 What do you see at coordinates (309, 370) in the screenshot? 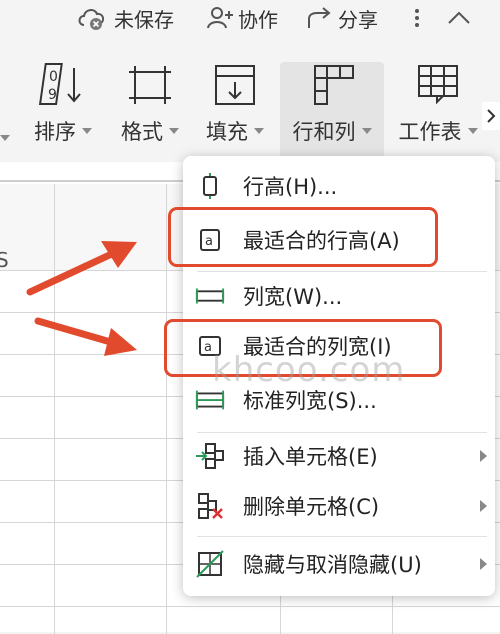
I see `watermark: khcoo.com` at bounding box center [309, 370].